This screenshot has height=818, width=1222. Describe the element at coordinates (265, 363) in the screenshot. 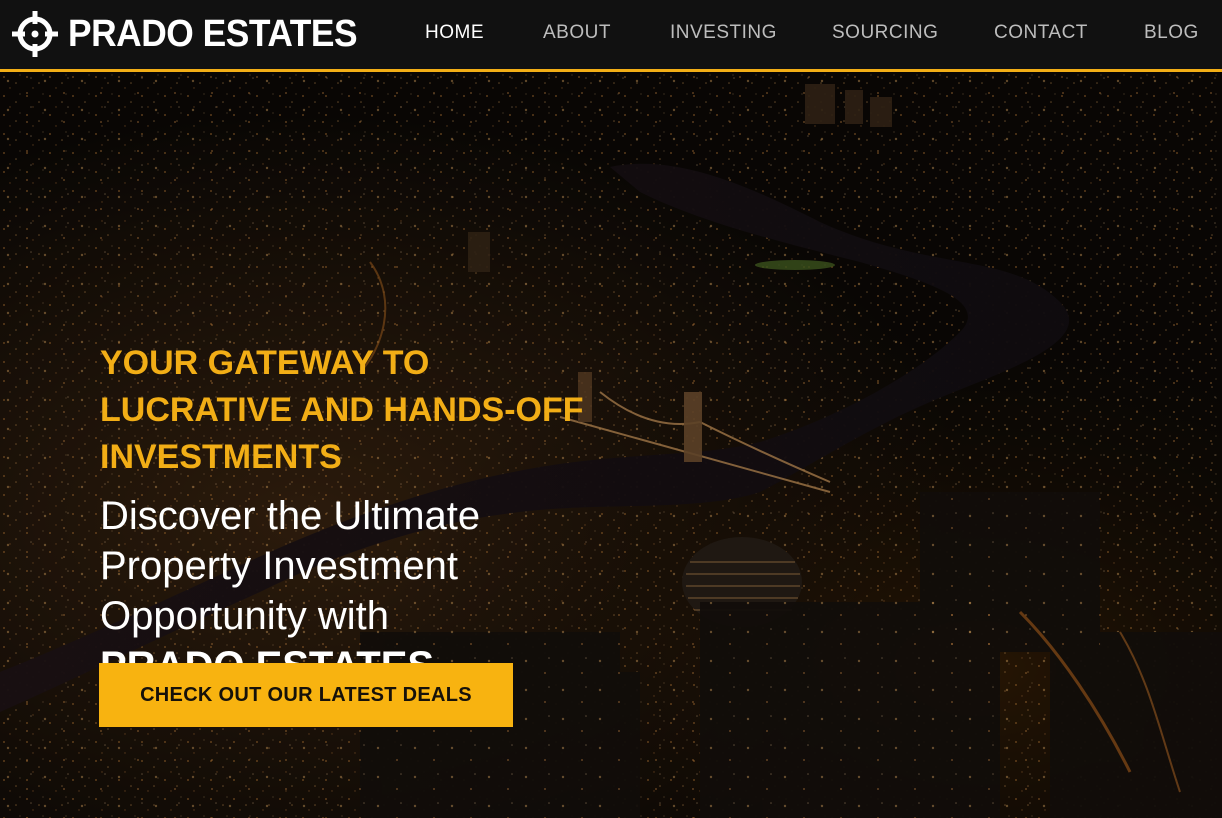

I see `kicker-line: YOUR GATEWAY TO` at that location.